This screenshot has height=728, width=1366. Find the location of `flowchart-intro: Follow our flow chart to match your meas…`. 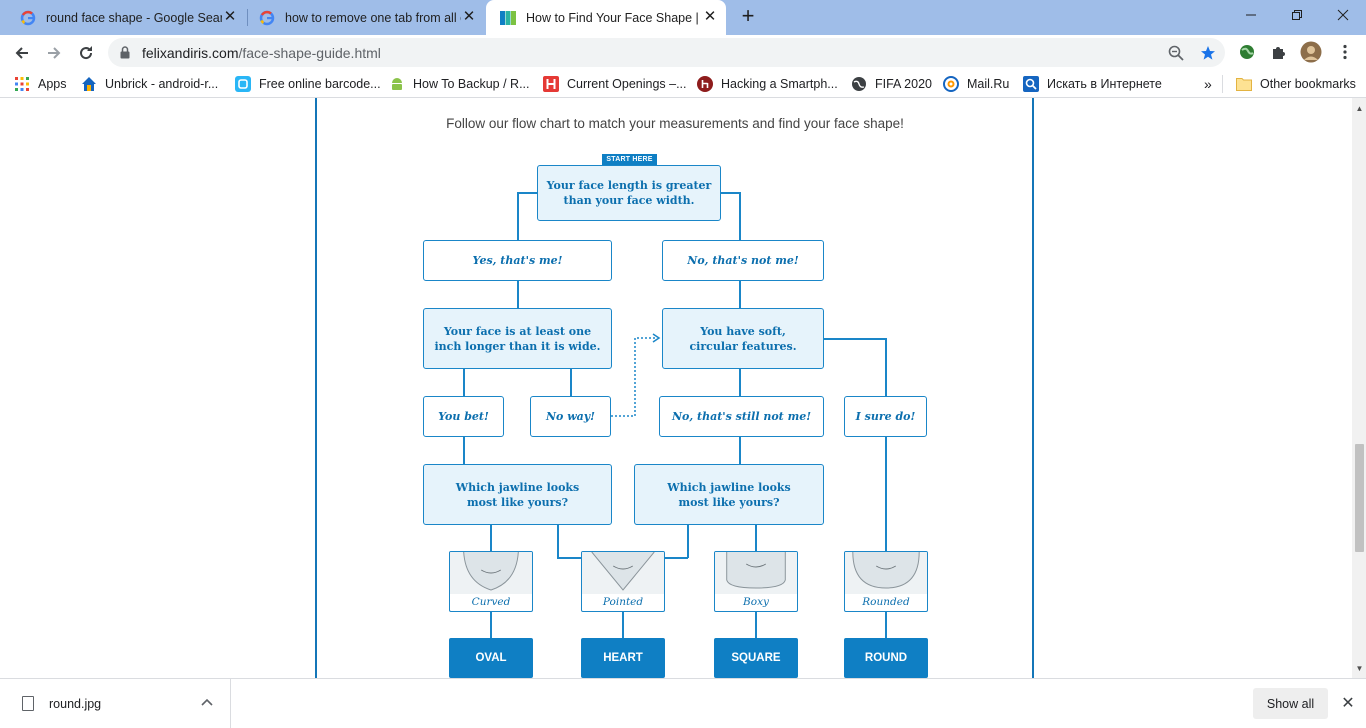

flowchart-intro: Follow our flow chart to match your meas… is located at coordinates (675, 123).